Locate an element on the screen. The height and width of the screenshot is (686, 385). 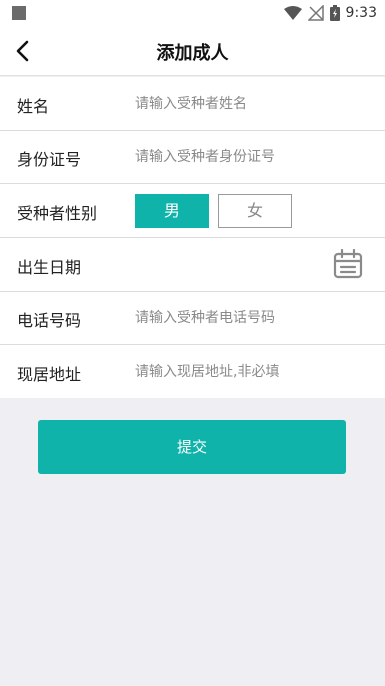
phone-label: 电话号码 is located at coordinates (49, 320).